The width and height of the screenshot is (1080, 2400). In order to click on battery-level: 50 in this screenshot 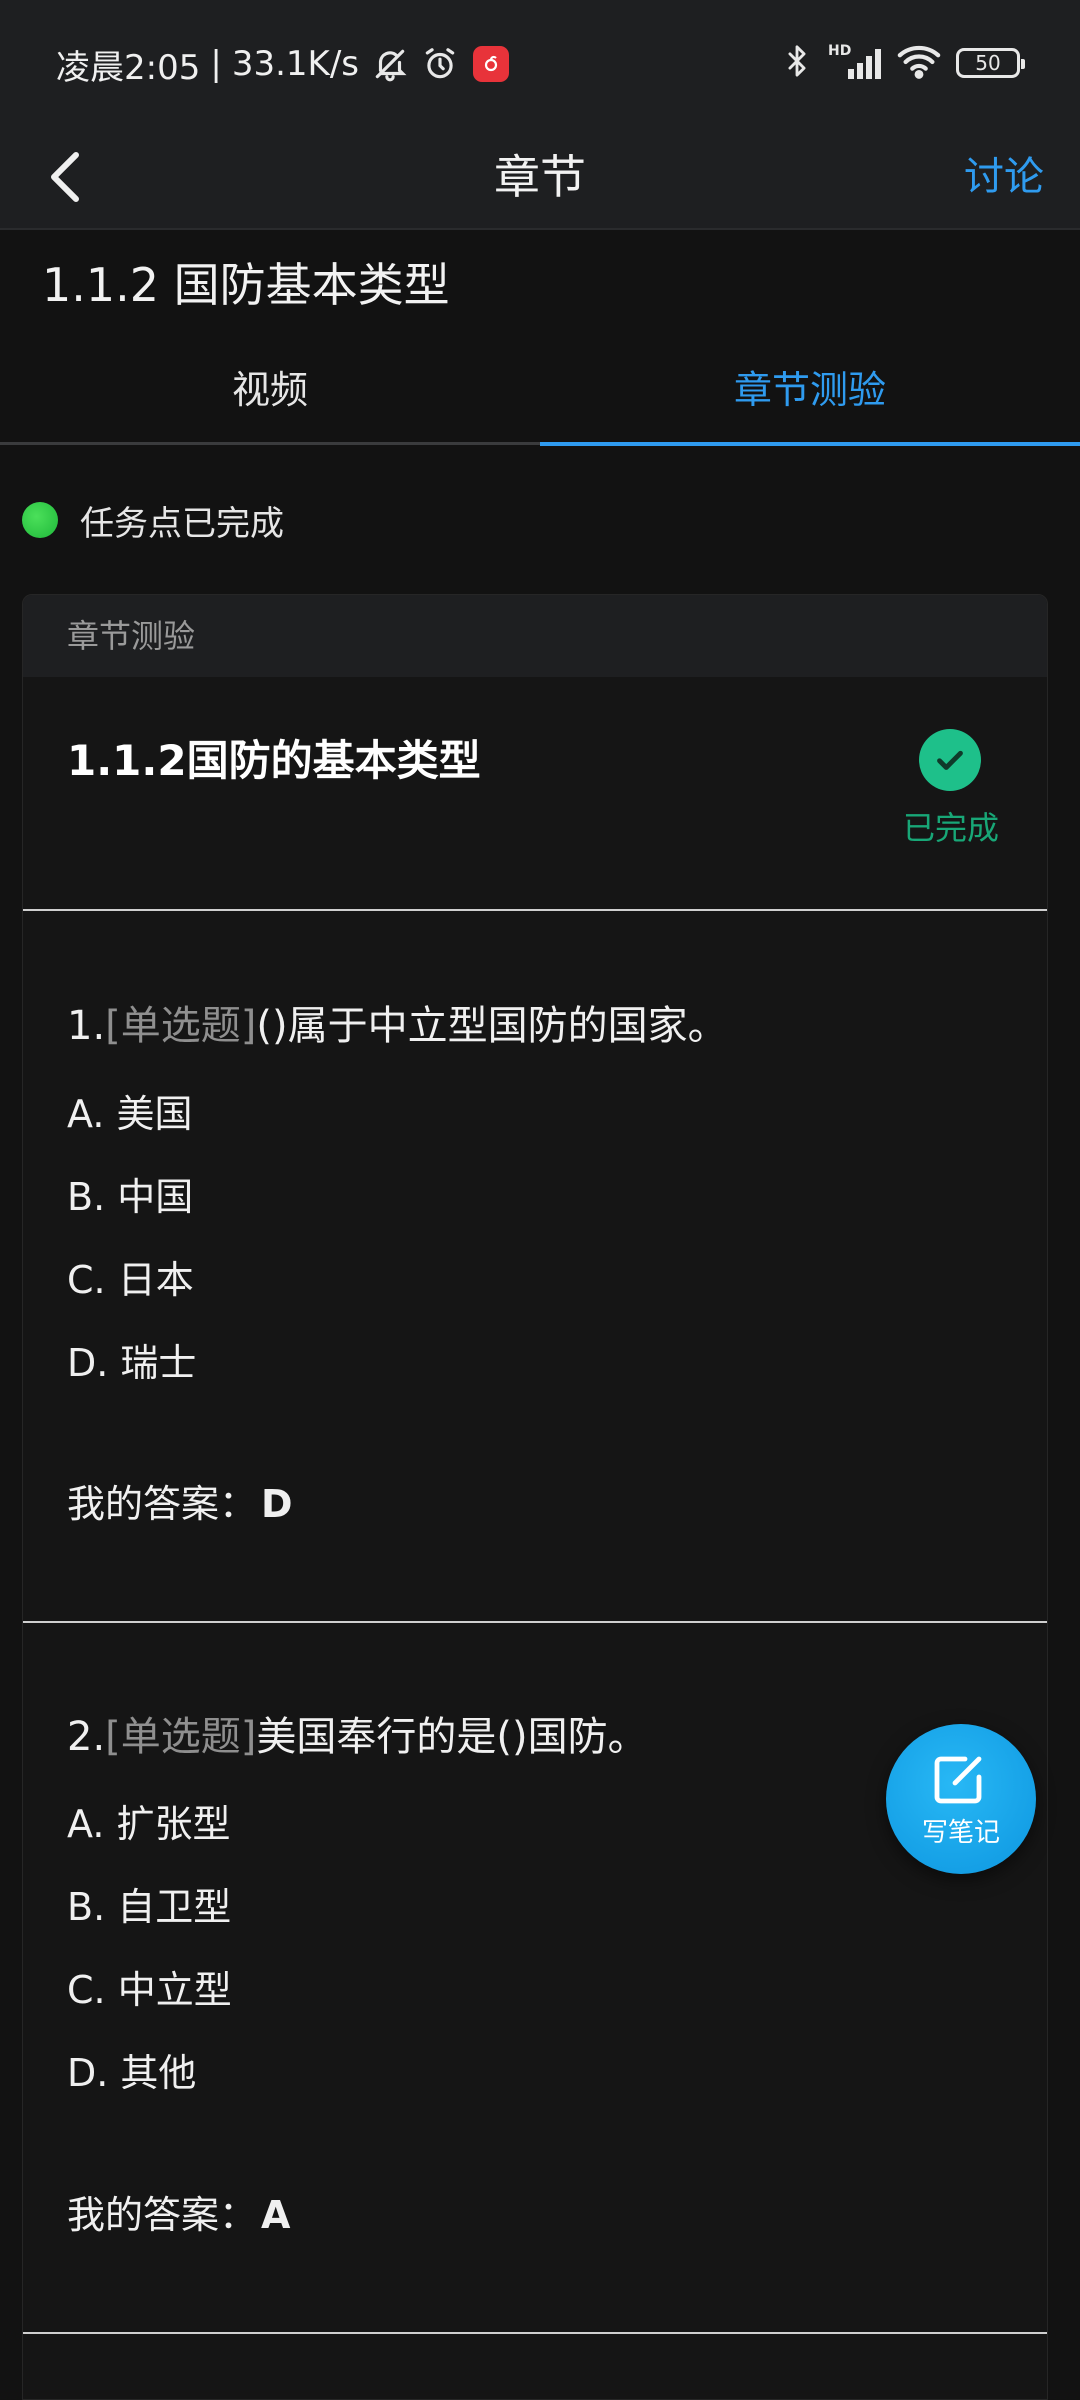, I will do `click(988, 63)`.